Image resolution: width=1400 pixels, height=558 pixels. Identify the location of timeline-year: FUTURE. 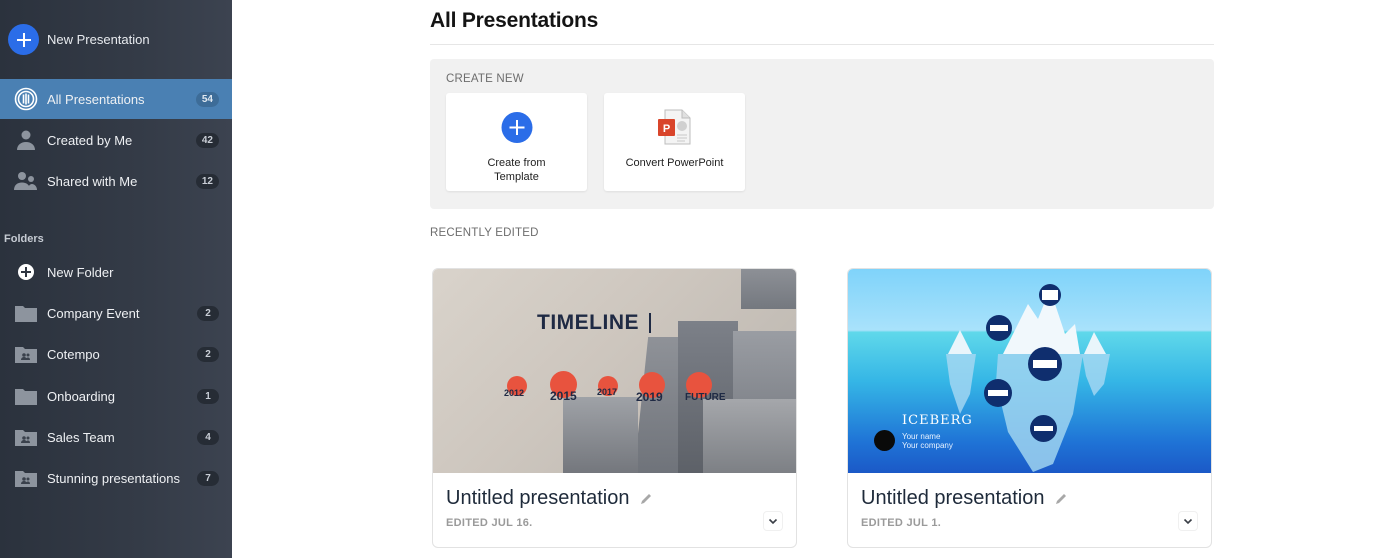
(705, 397).